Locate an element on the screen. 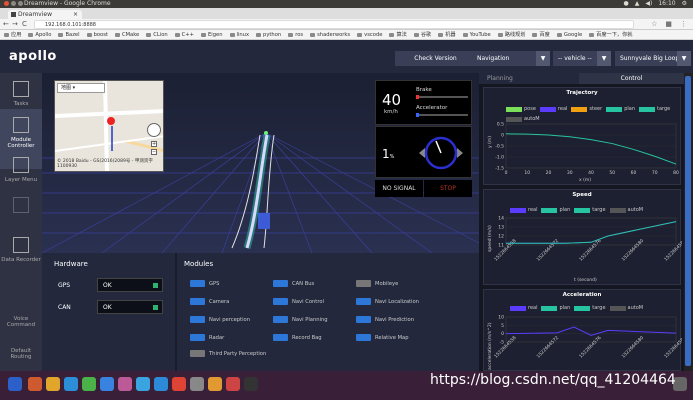  bookmark-item: linux is located at coordinates (239, 34).